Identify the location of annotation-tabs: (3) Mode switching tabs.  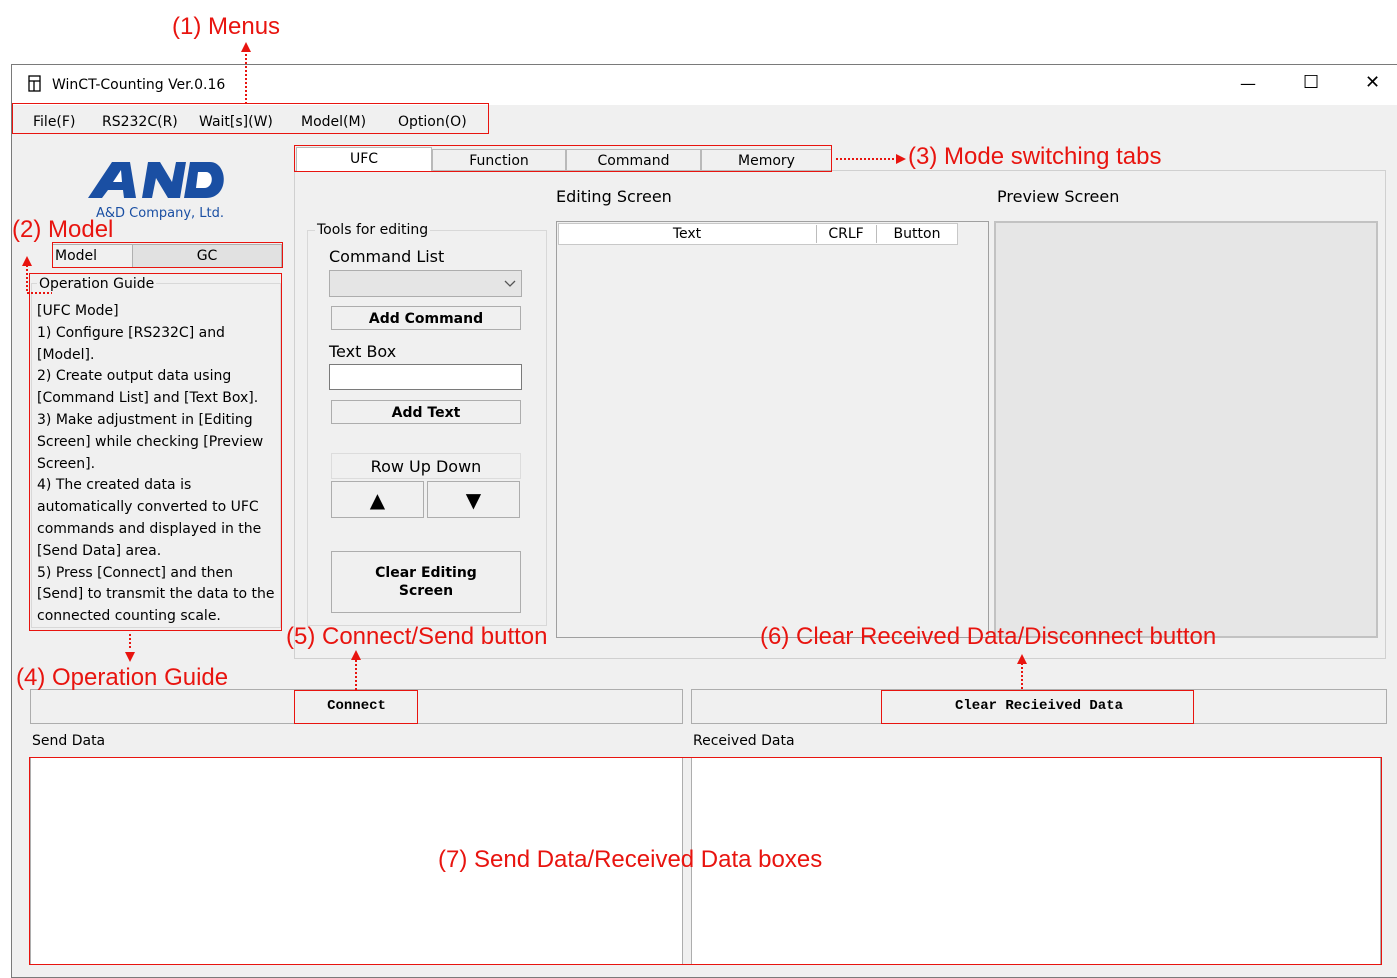
(1035, 156).